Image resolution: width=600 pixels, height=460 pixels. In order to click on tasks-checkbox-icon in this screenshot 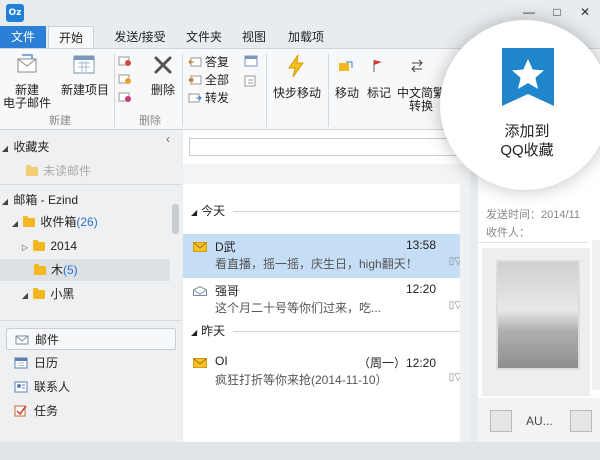, I will do `click(20, 411)`.